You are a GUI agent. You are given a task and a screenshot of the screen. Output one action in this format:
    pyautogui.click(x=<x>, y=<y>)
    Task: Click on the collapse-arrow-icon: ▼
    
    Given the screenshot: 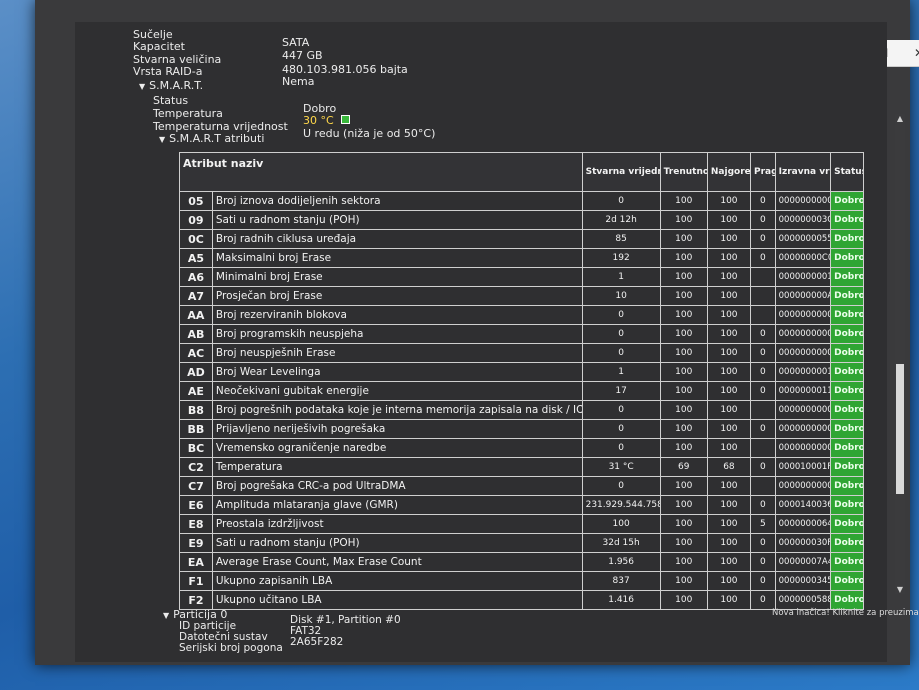 What is the action you would take?
    pyautogui.click(x=166, y=615)
    